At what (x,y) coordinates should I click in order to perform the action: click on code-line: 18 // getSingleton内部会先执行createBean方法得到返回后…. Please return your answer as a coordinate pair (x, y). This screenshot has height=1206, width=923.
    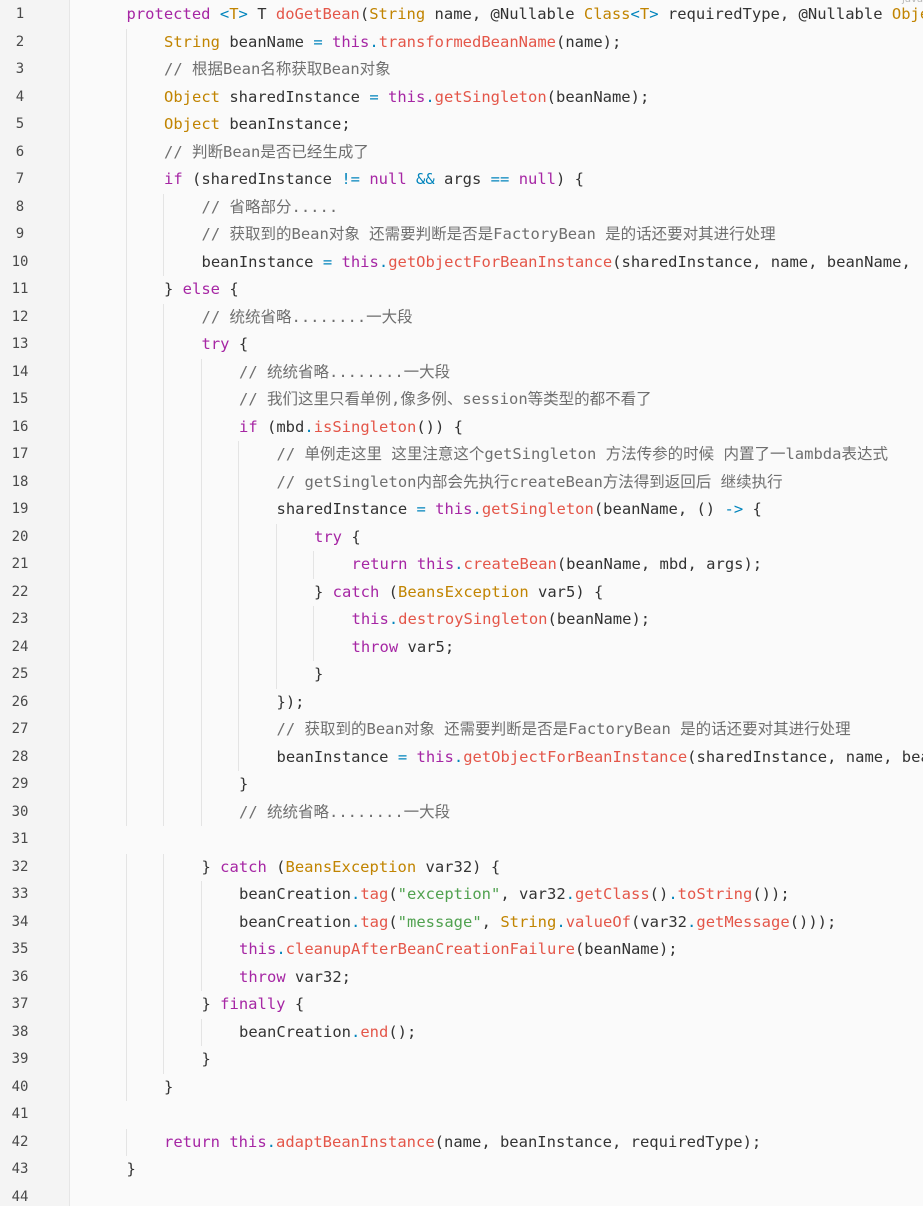
    Looking at the image, I should click on (461, 482).